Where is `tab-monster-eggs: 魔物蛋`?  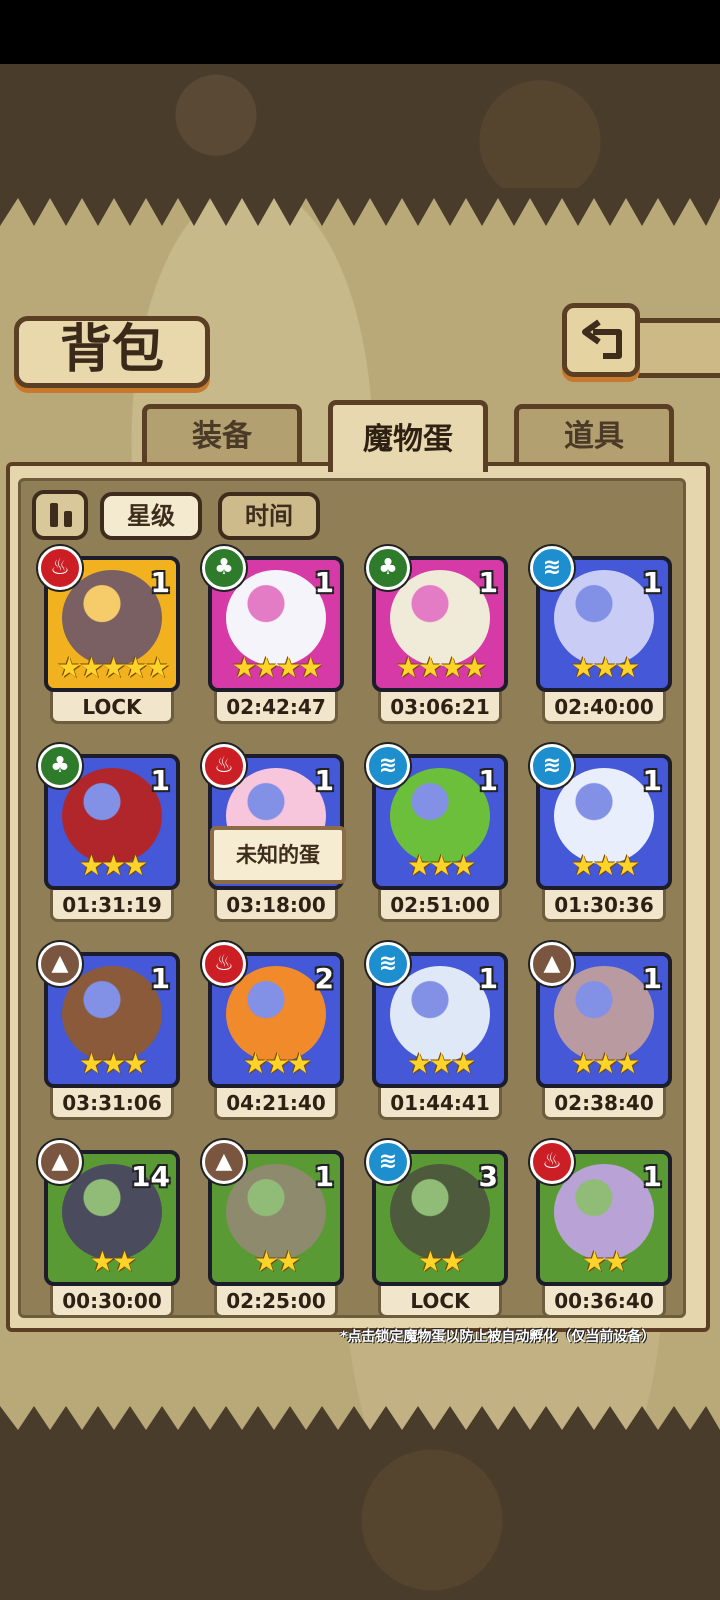 tab-monster-eggs: 魔物蛋 is located at coordinates (408, 436).